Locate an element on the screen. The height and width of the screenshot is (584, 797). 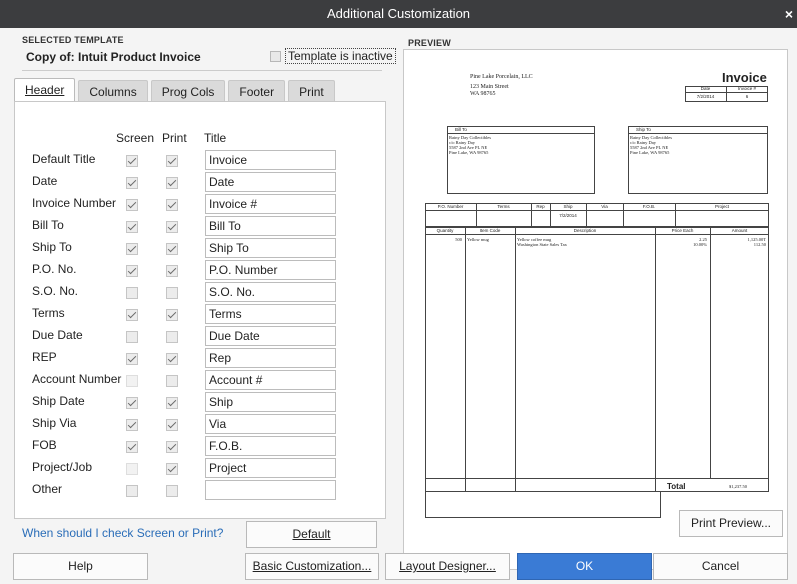
tab-columns-label: Columns is located at coordinates (113, 92).